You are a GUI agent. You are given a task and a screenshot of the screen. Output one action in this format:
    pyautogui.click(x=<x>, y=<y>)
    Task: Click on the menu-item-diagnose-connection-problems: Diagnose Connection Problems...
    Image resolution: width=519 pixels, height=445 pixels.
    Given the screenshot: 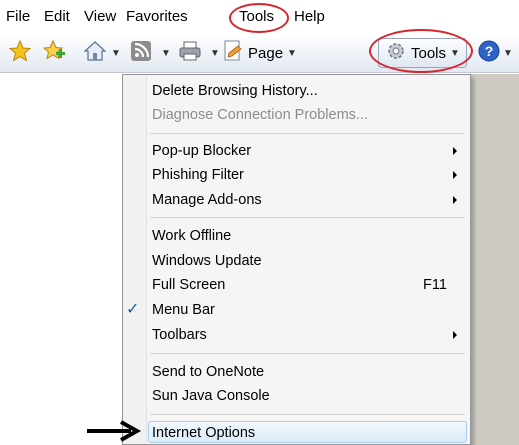 What is the action you would take?
    pyautogui.click(x=260, y=115)
    